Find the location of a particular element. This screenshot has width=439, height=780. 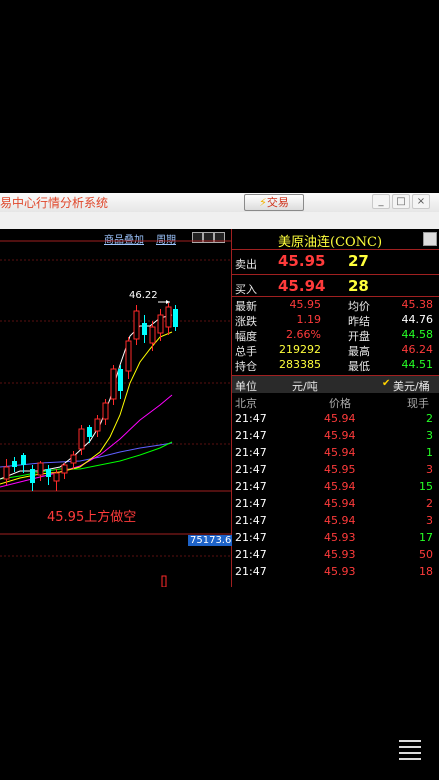

tick-row: 21:47 45.94 15 is located at coordinates (335, 486).